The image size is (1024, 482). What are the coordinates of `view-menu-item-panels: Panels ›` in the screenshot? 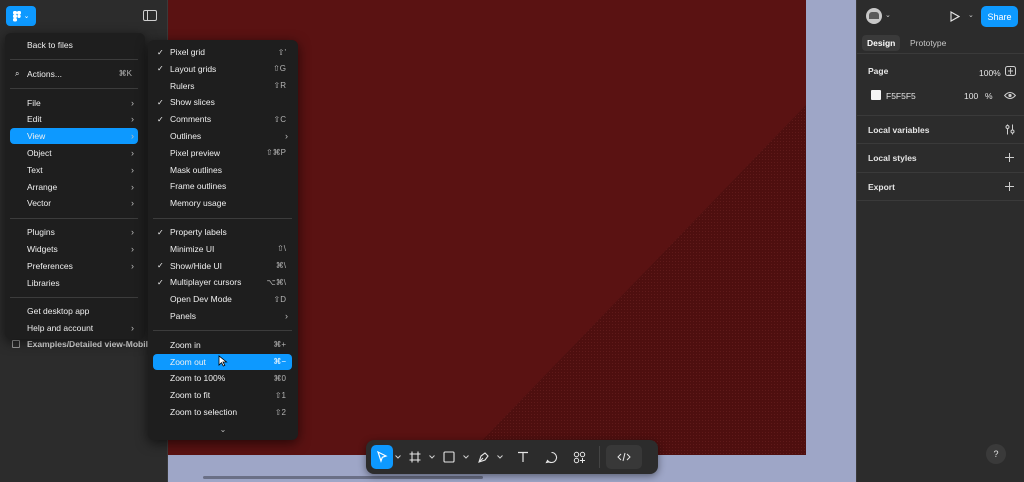 It's located at (222, 316).